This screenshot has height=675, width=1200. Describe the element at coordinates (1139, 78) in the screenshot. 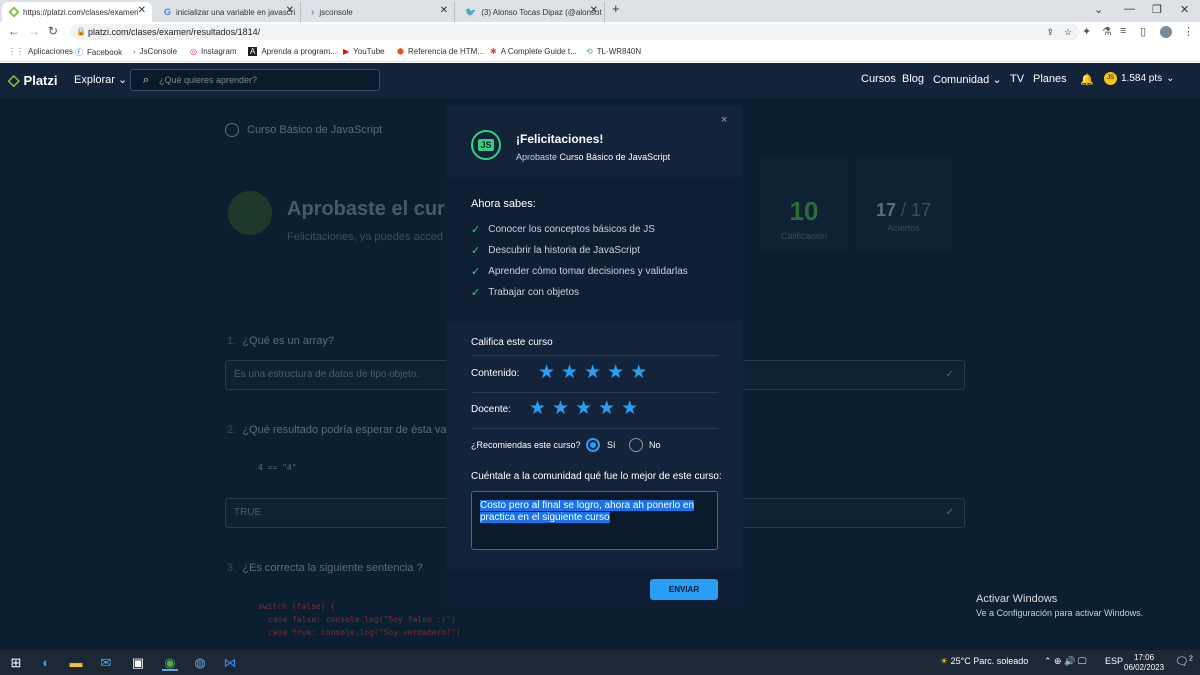

I see `points-menu: JS 1.584 pts ⌄` at that location.